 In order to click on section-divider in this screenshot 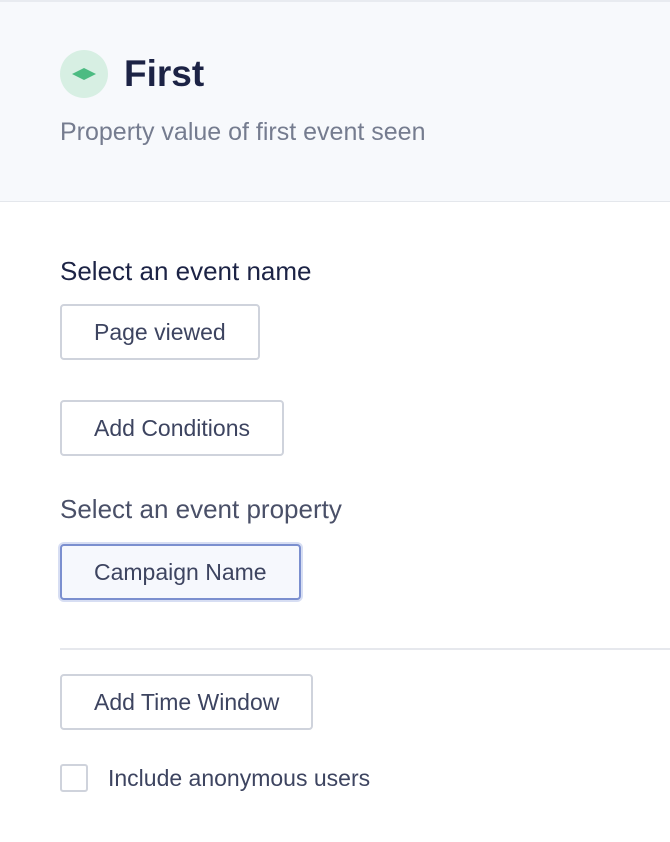, I will do `click(365, 649)`.